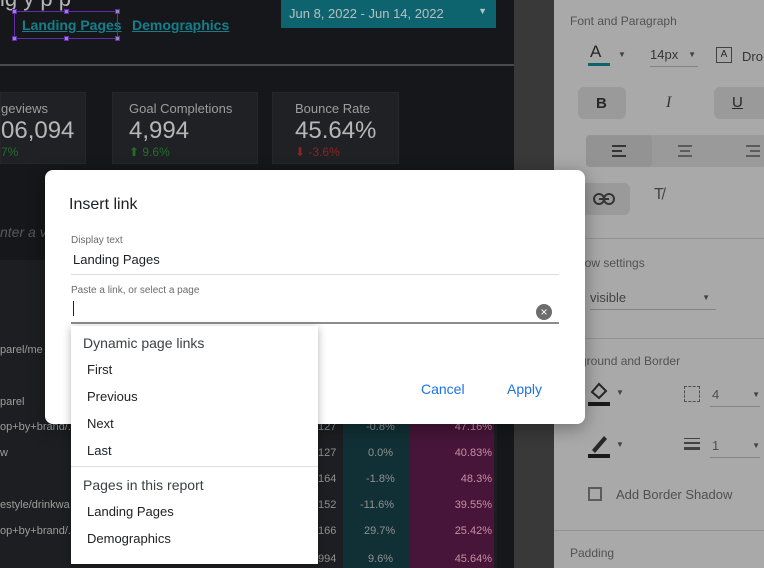 This screenshot has height=568, width=764. I want to click on dropdown-item-next: Next, so click(194, 424).